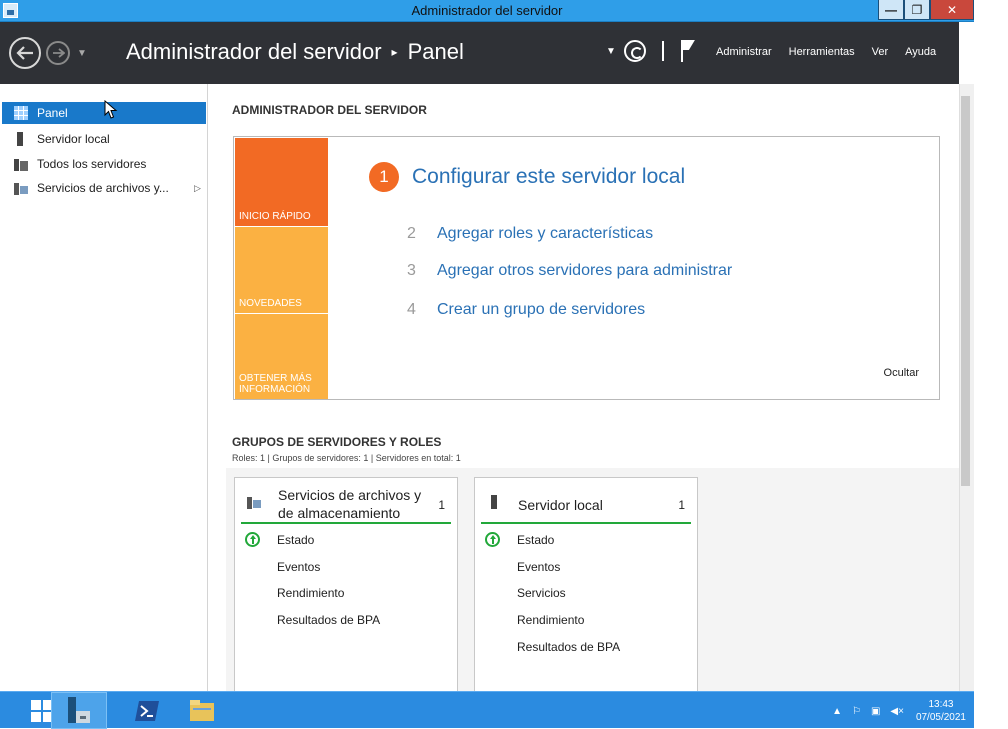  I want to click on sidebar-item-servidor-local: Servidor local, so click(104, 139).